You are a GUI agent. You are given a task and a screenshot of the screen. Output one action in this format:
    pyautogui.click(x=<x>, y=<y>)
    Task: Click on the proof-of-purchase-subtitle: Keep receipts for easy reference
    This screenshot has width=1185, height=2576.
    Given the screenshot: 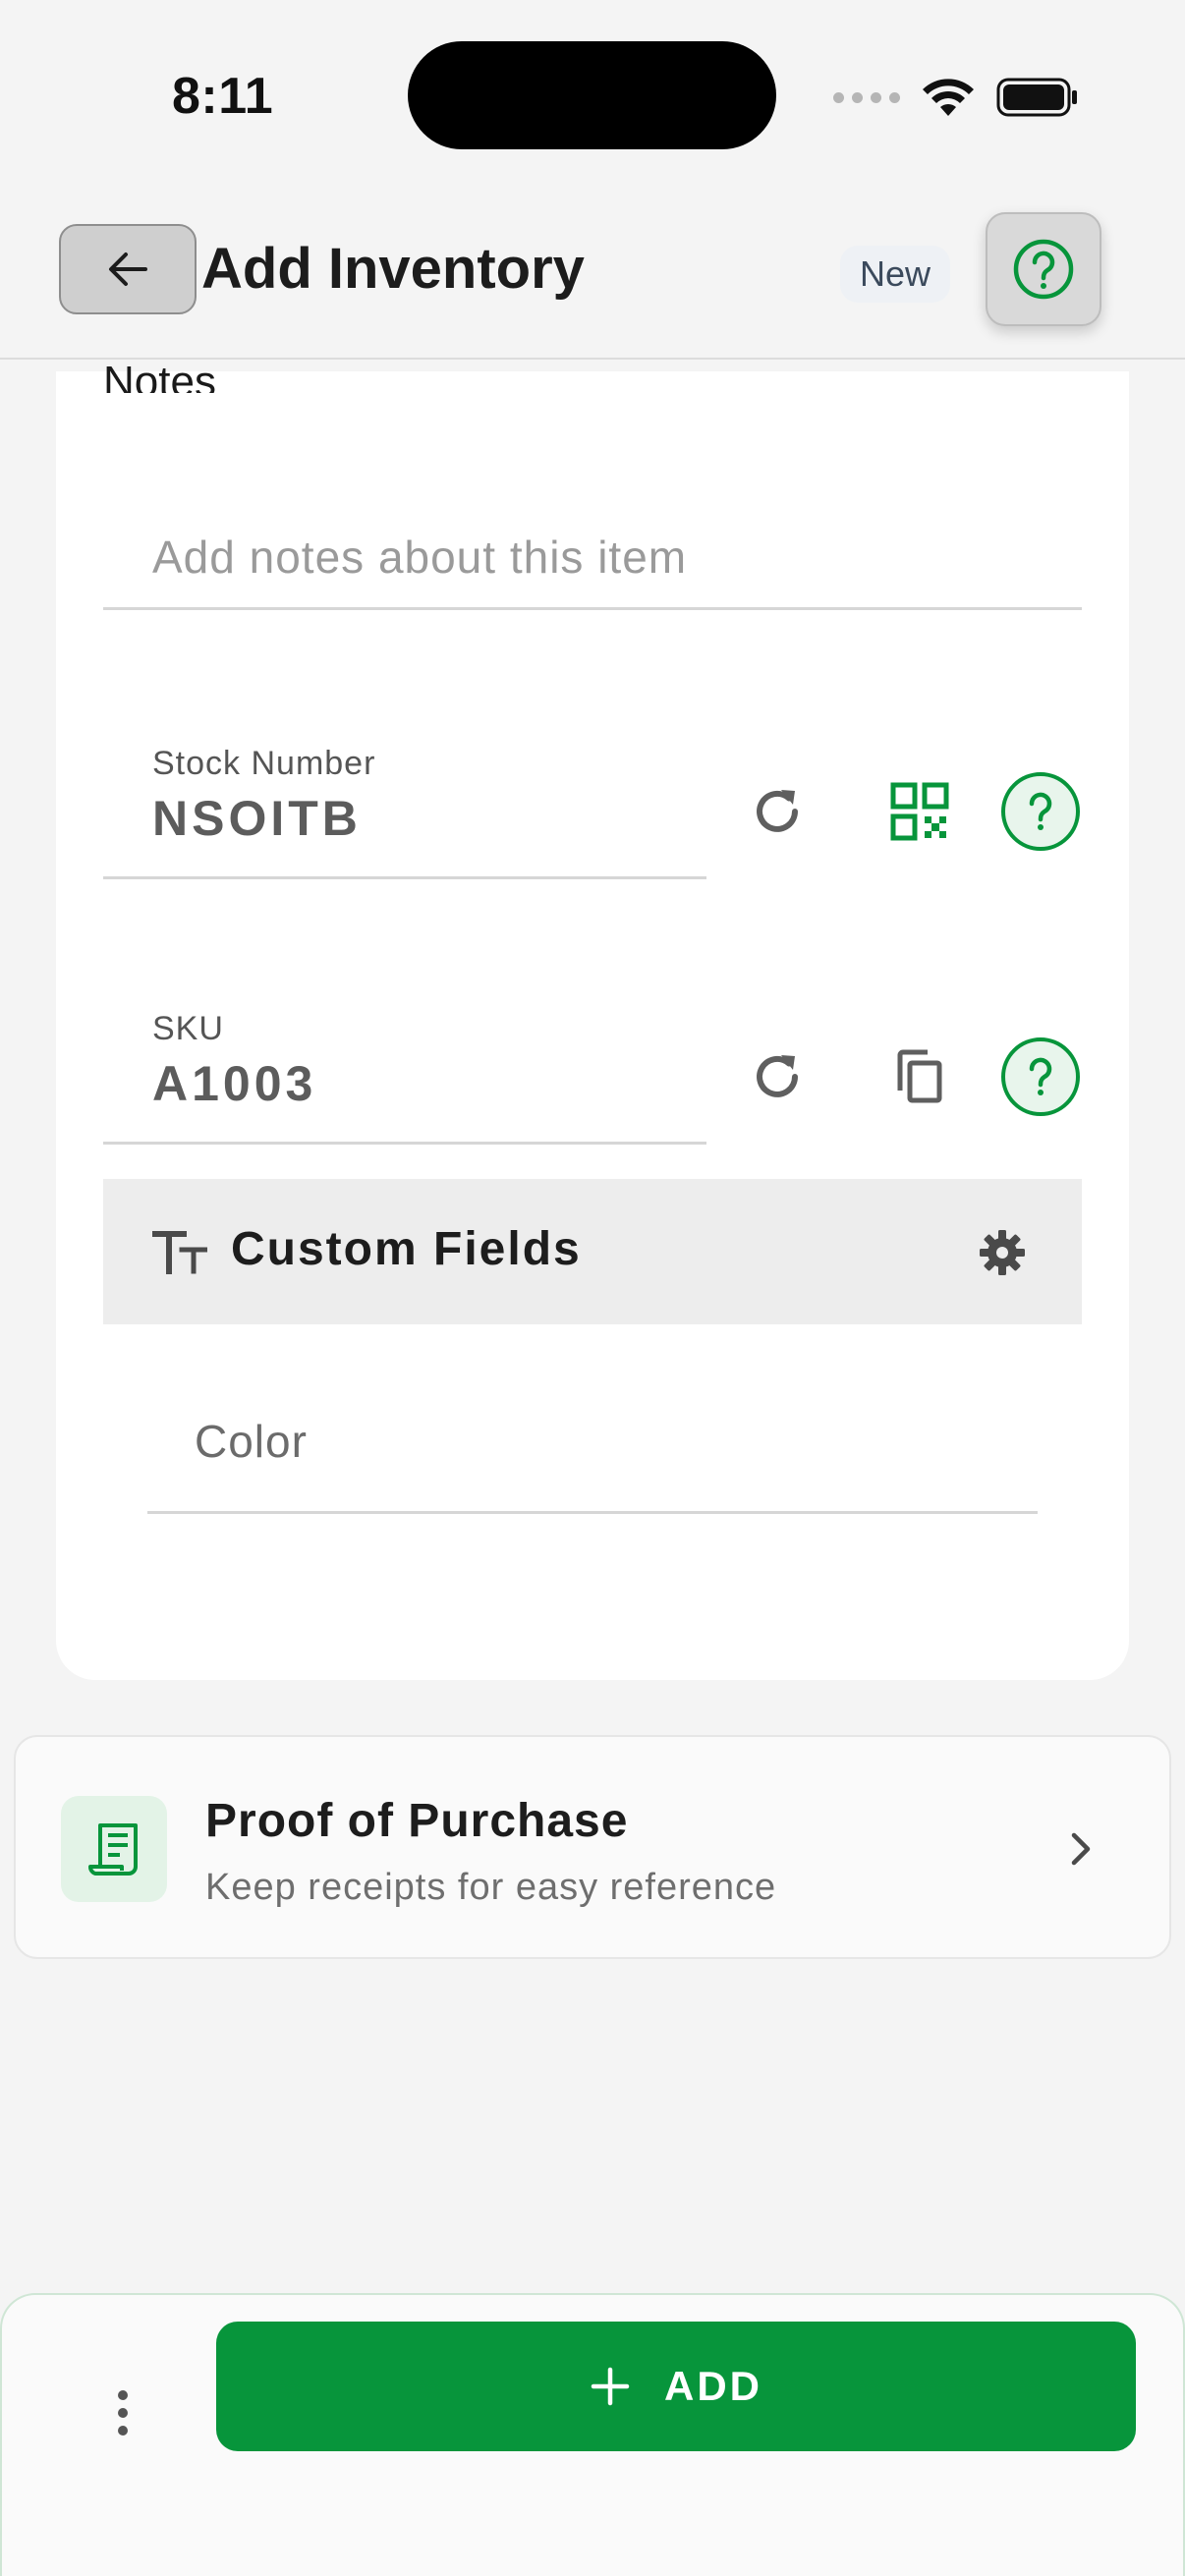 What is the action you would take?
    pyautogui.click(x=491, y=1887)
    